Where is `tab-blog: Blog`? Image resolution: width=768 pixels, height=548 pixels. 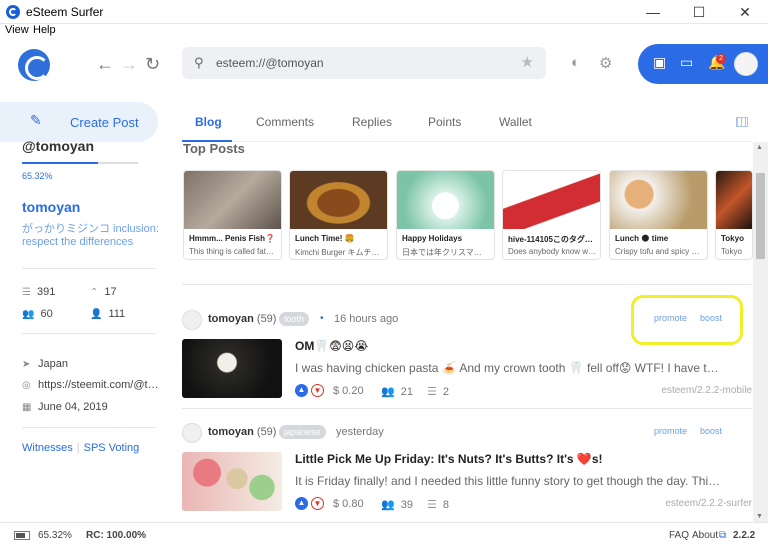 tab-blog: Blog is located at coordinates (208, 122).